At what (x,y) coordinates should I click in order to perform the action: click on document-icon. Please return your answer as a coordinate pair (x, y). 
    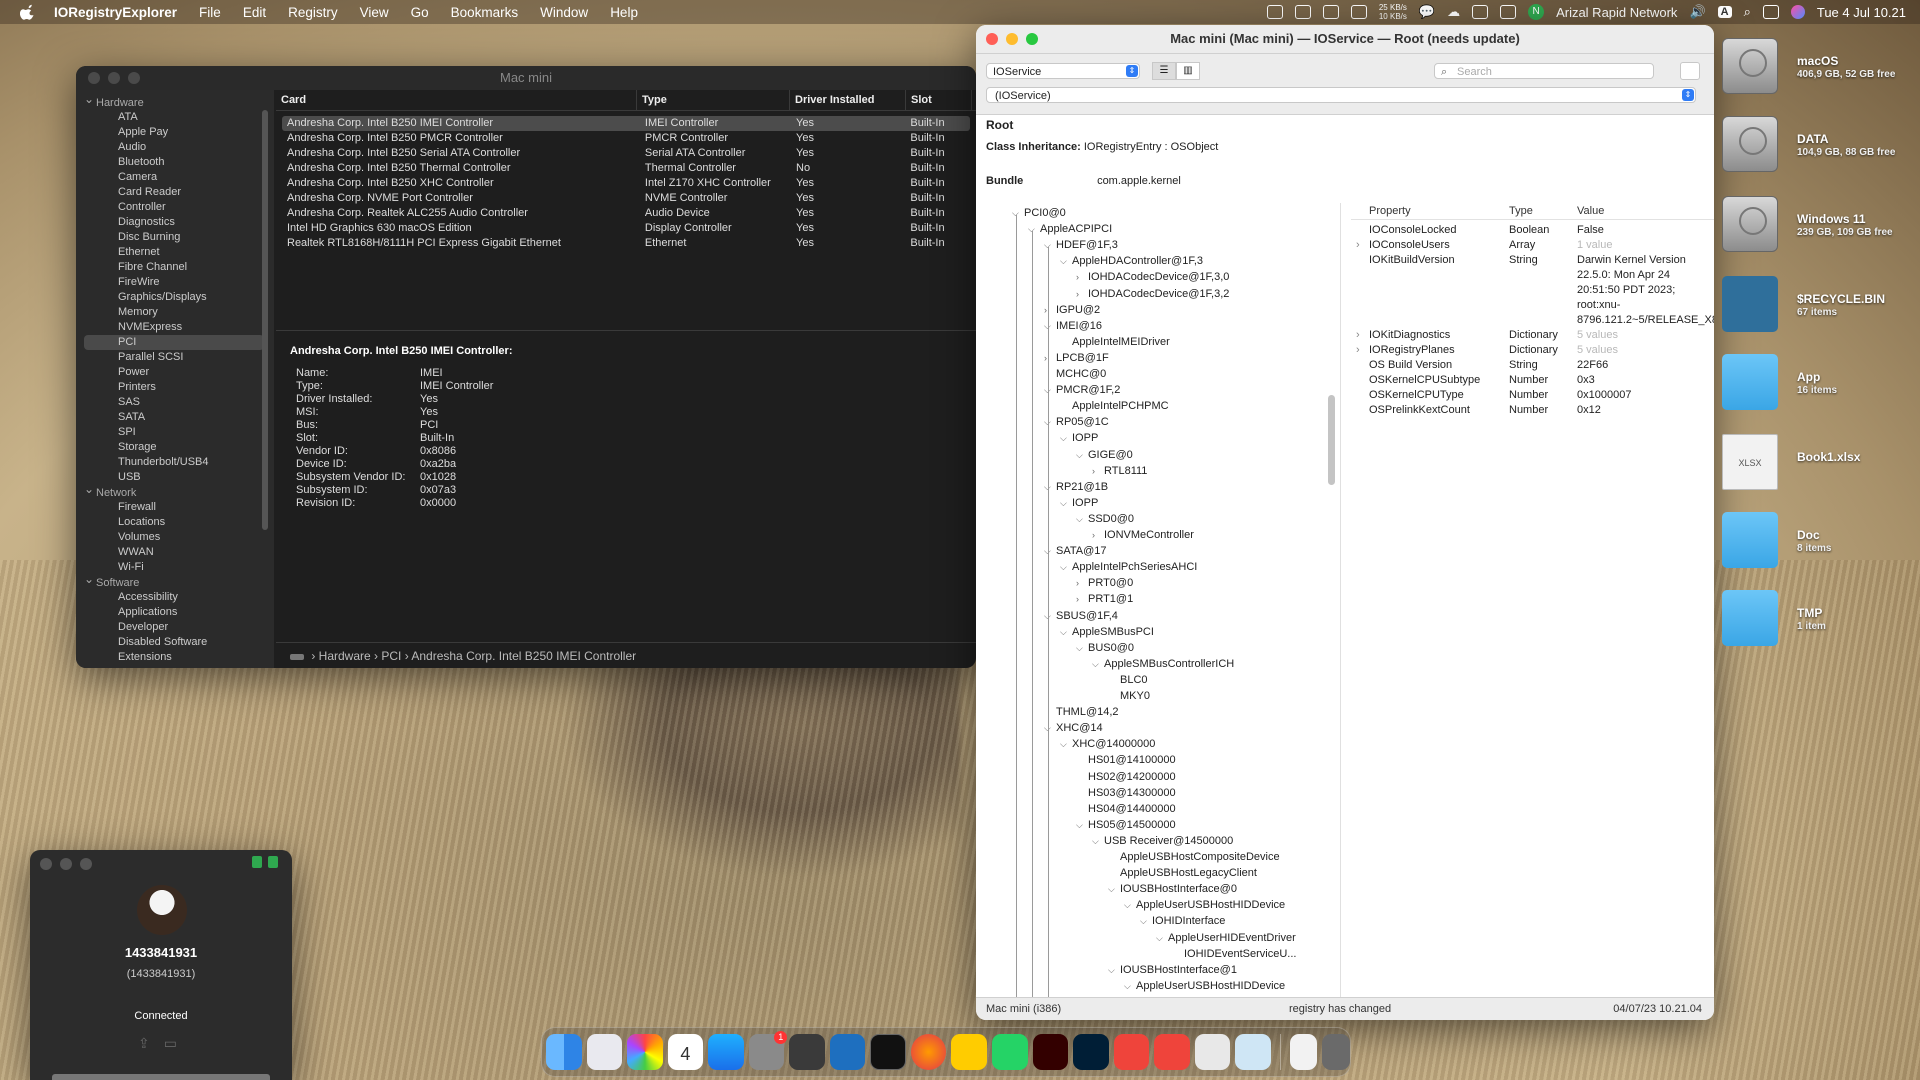
    Looking at the image, I should click on (1303, 1052).